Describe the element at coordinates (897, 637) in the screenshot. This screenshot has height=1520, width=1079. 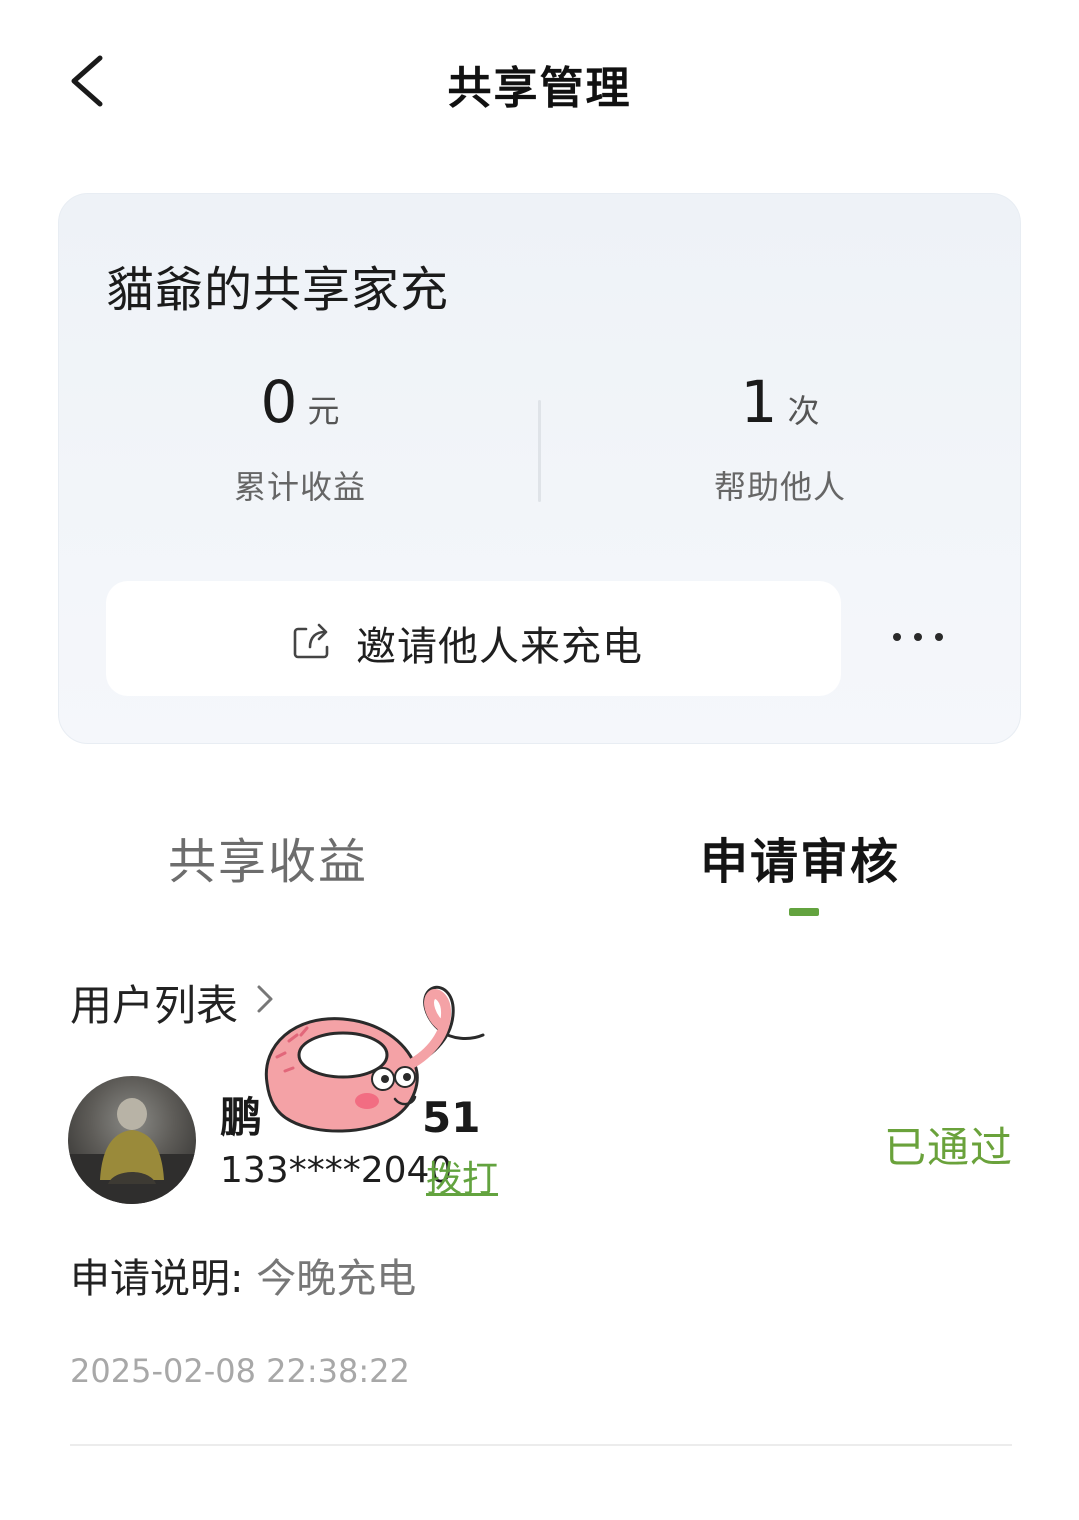
I see `more-dots-icon` at that location.